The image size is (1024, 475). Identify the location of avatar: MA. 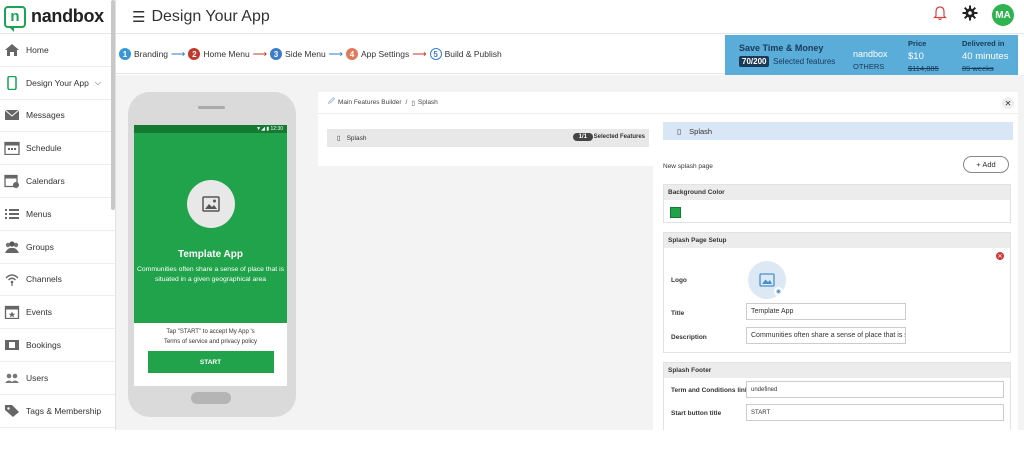
(1003, 15).